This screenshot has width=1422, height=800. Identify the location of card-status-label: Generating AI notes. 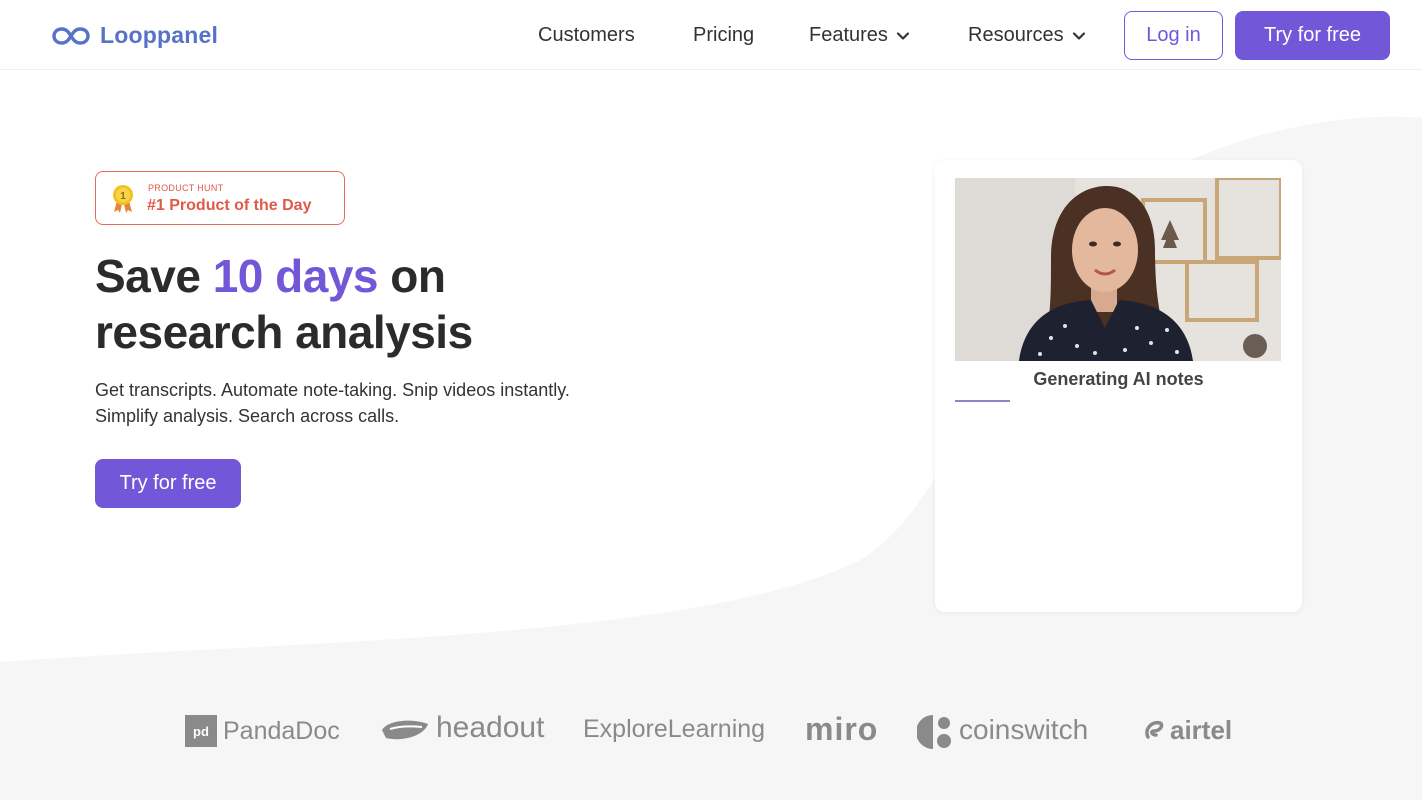
(1118, 379).